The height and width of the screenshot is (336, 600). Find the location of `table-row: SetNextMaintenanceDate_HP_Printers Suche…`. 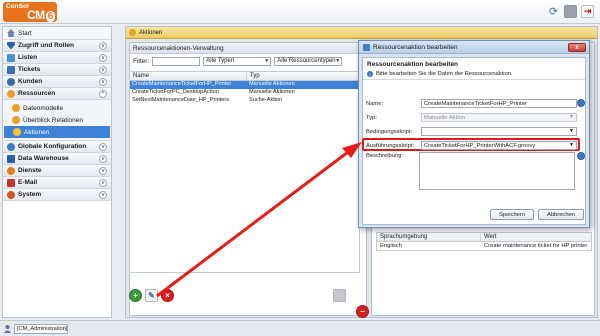

table-row: SetNextMaintenanceDate_HP_Printers Suche… is located at coordinates (244, 101).